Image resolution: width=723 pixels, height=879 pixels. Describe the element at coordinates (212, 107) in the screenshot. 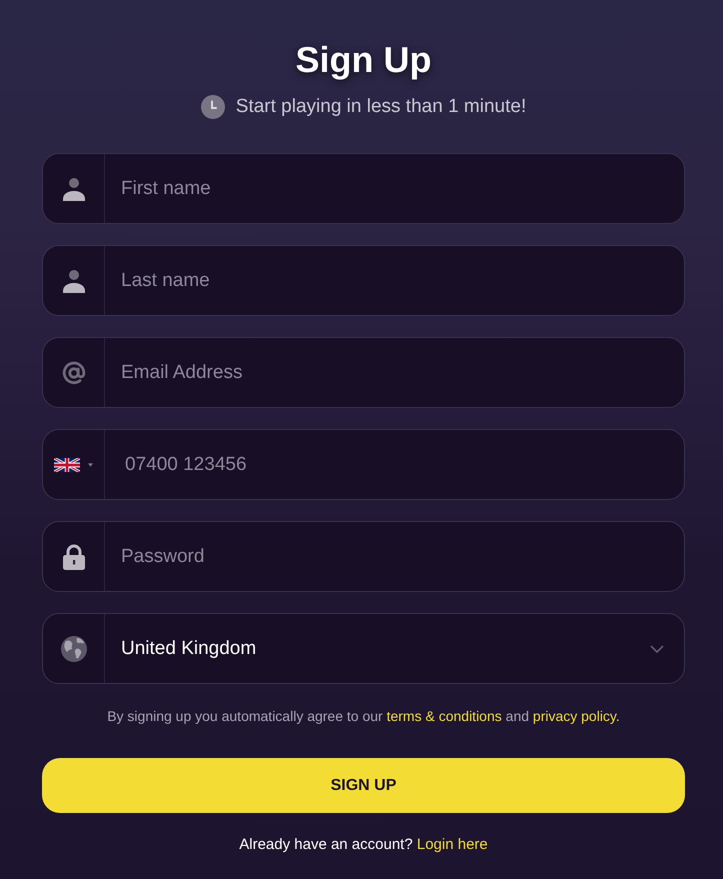

I see `clock-icon` at that location.